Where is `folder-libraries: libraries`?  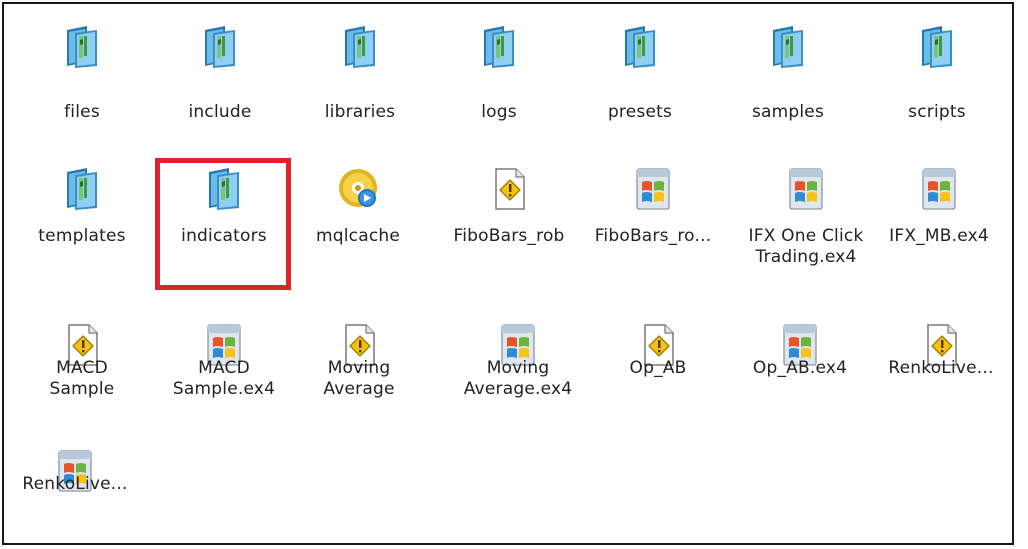 folder-libraries: libraries is located at coordinates (360, 66).